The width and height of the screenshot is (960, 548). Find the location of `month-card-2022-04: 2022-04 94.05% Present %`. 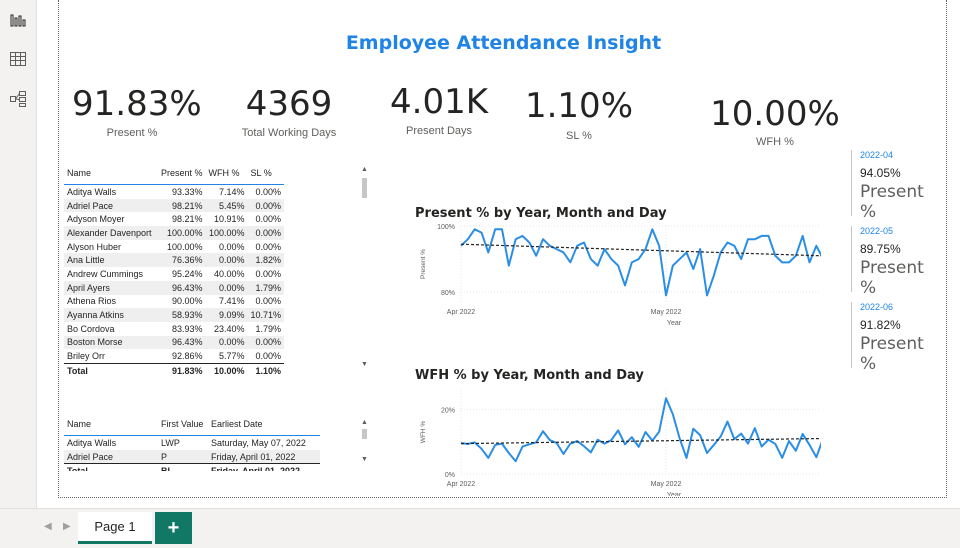

month-card-2022-04: 2022-04 94.05% Present % is located at coordinates (897, 186).